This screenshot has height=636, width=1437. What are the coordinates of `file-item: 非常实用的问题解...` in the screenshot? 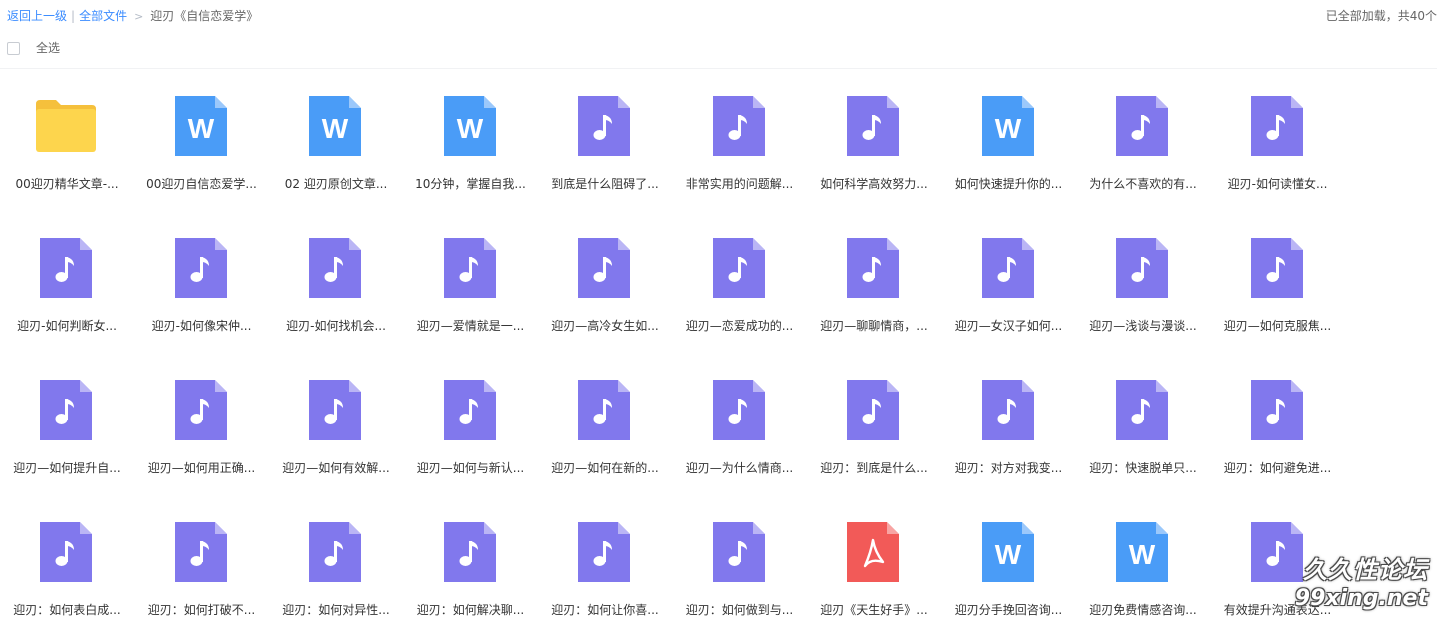 It's located at (740, 145).